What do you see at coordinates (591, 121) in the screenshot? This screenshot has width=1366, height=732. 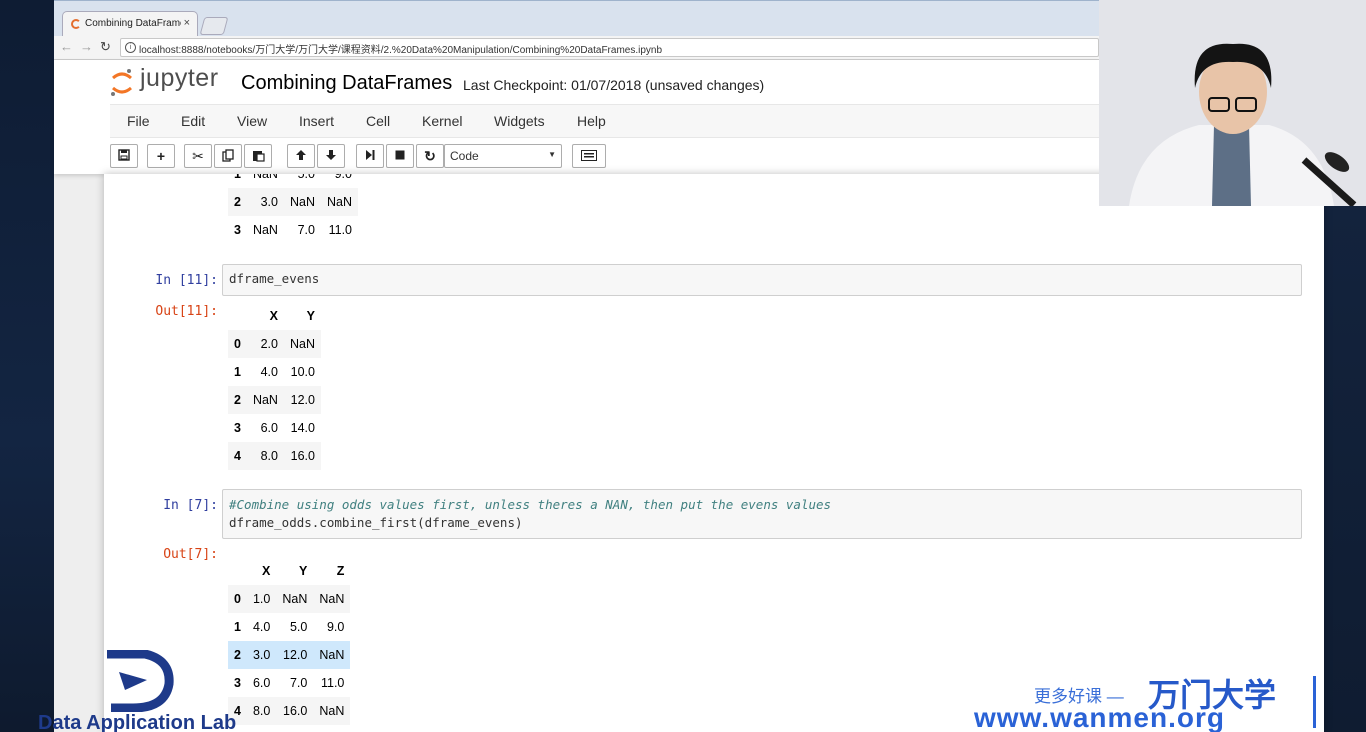 I see `menu-help: Help` at bounding box center [591, 121].